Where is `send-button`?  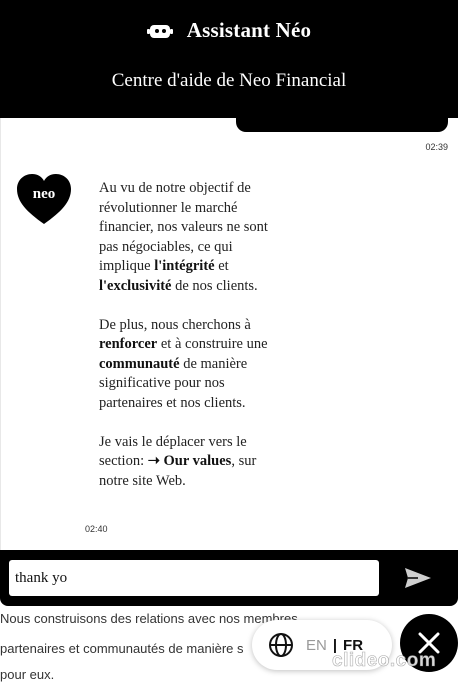
send-button is located at coordinates (418, 578).